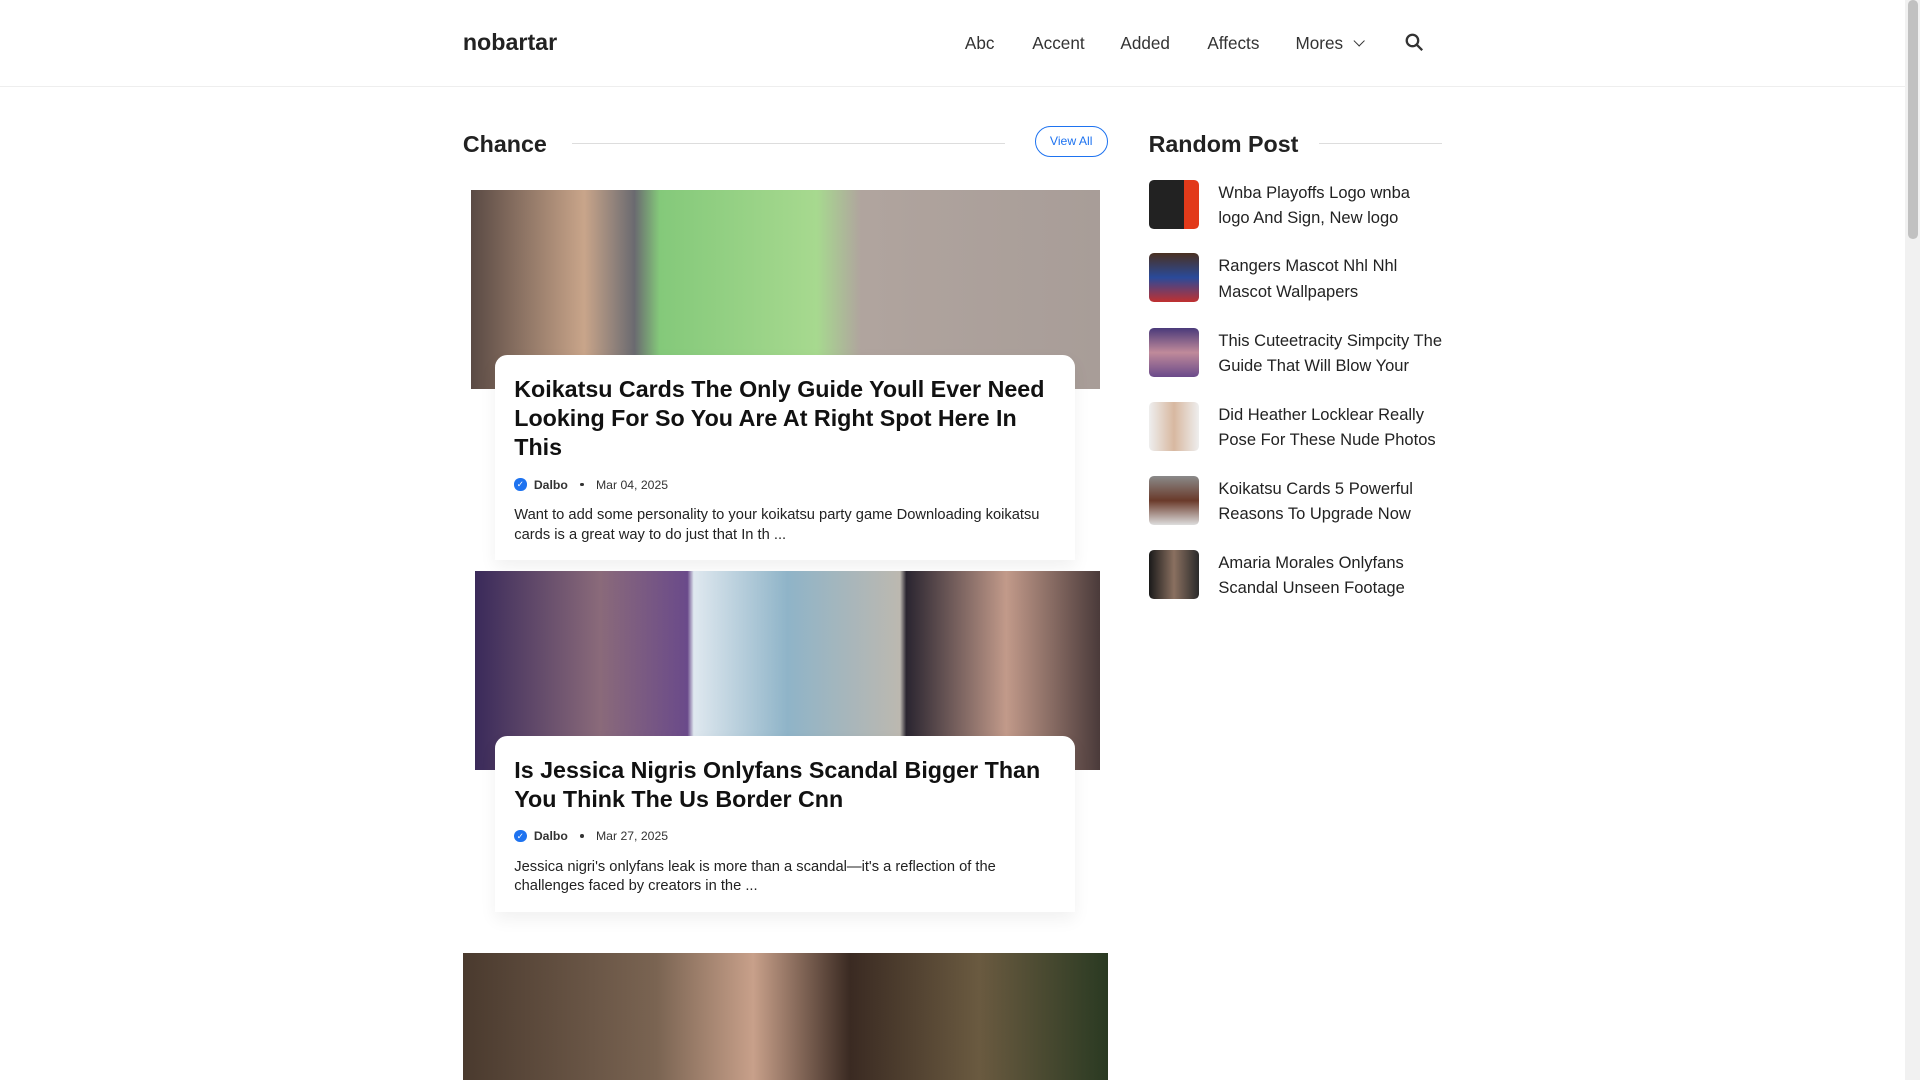 The height and width of the screenshot is (1080, 1920). I want to click on site-logo: nobartar, so click(510, 42).